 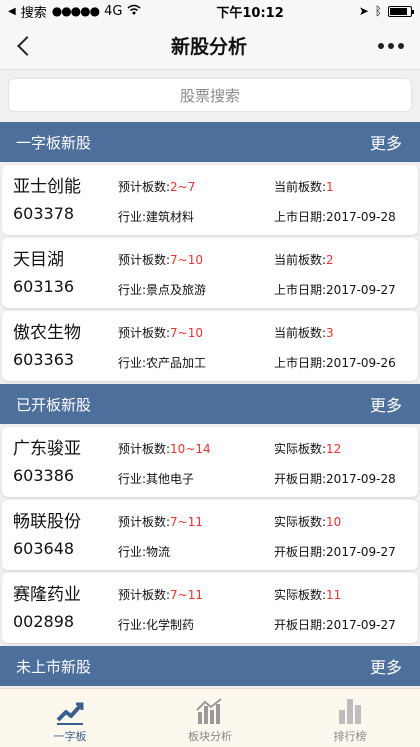 I want to click on tab-ranking: 排行榜, so click(x=350, y=718).